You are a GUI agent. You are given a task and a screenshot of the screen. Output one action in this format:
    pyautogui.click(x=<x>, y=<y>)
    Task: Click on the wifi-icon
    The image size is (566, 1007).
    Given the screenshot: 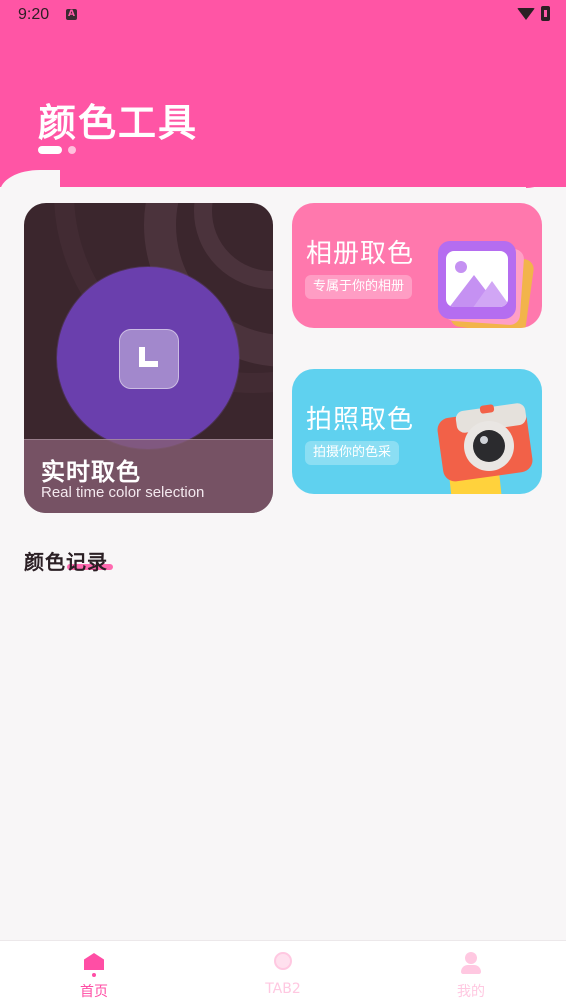 What is the action you would take?
    pyautogui.click(x=526, y=13)
    